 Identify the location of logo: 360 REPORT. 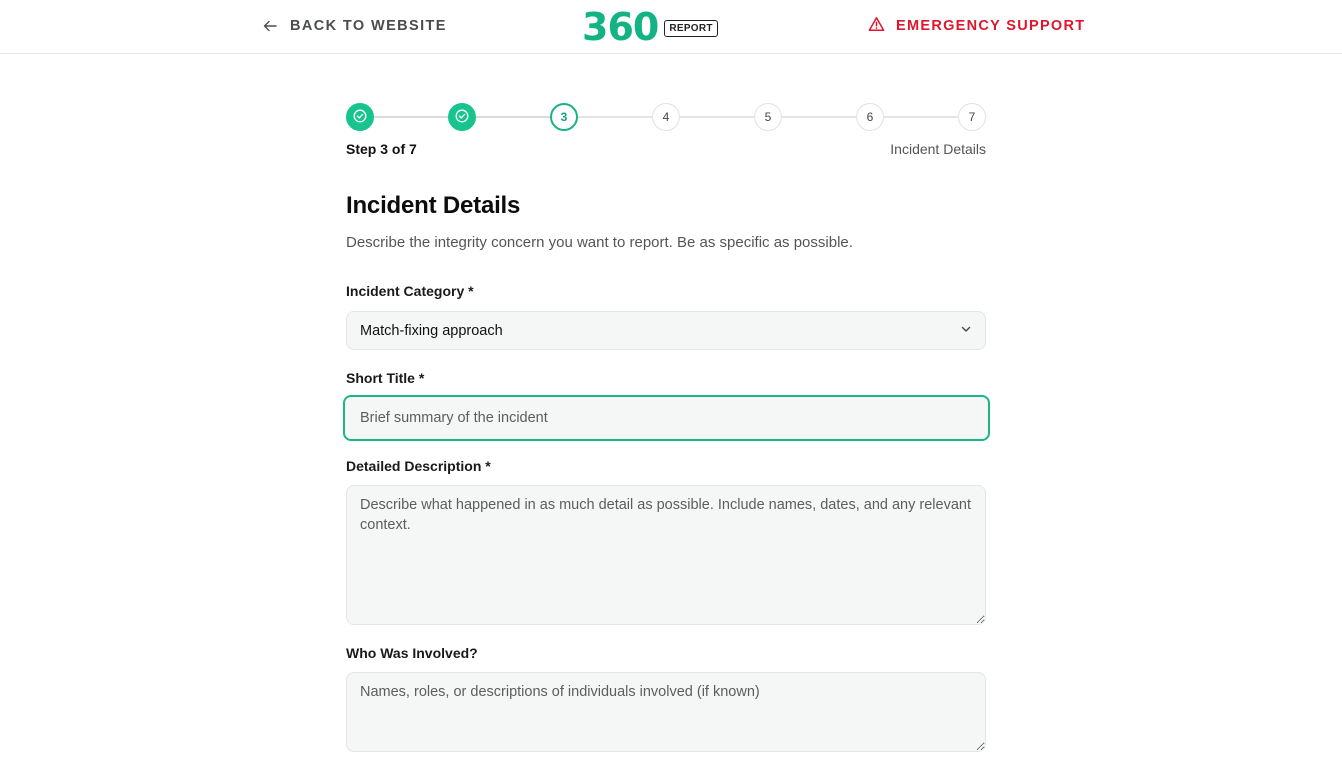
(650, 27).